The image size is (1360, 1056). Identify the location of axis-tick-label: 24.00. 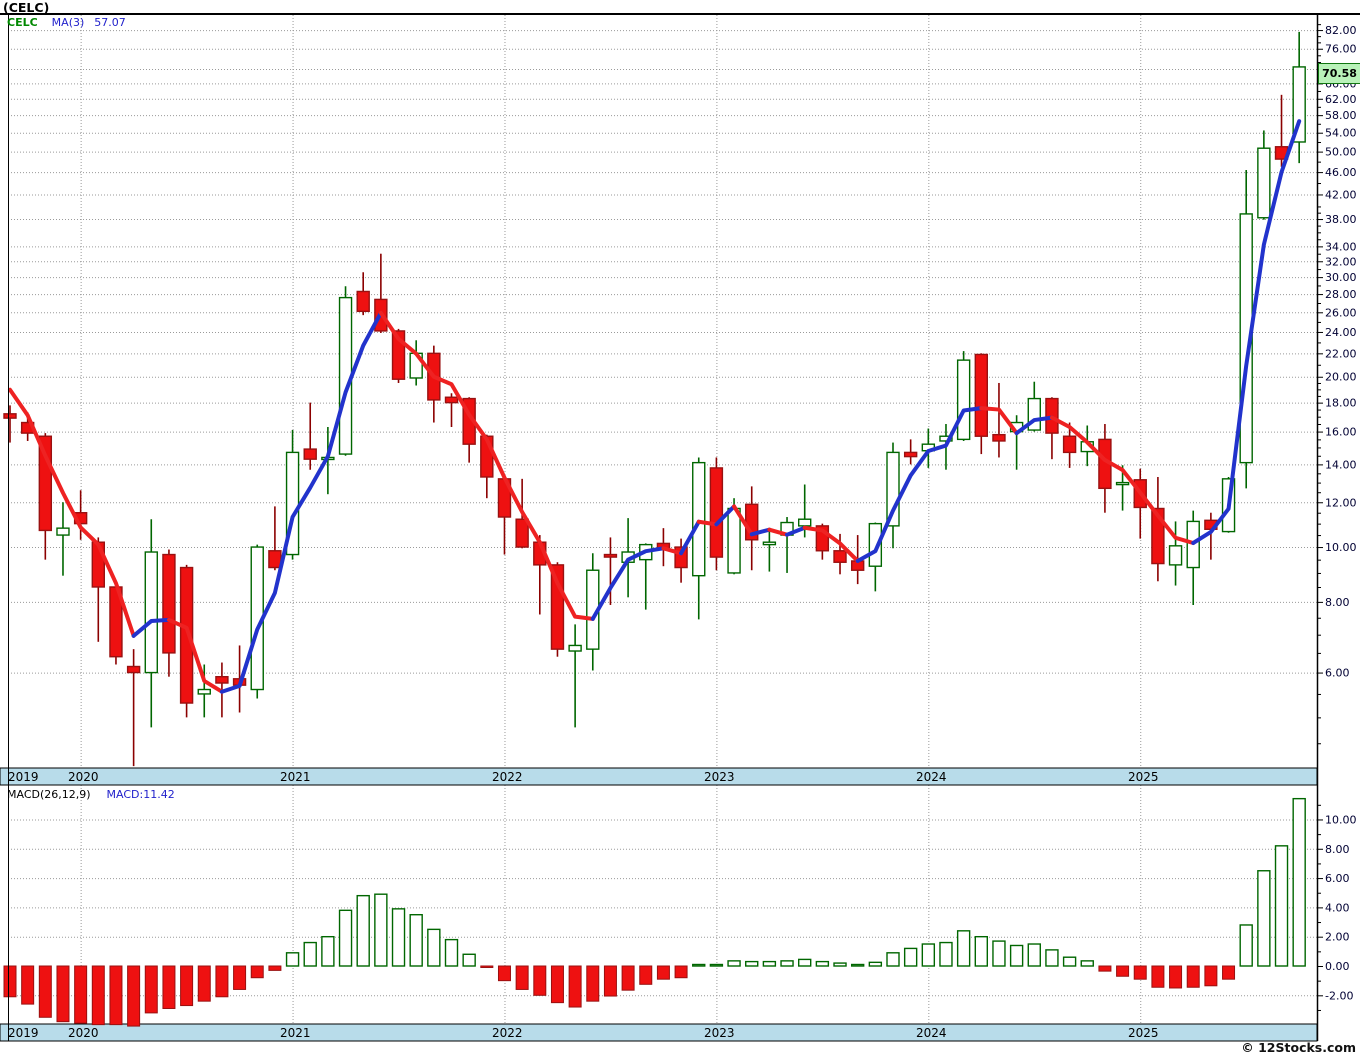
(1341, 332).